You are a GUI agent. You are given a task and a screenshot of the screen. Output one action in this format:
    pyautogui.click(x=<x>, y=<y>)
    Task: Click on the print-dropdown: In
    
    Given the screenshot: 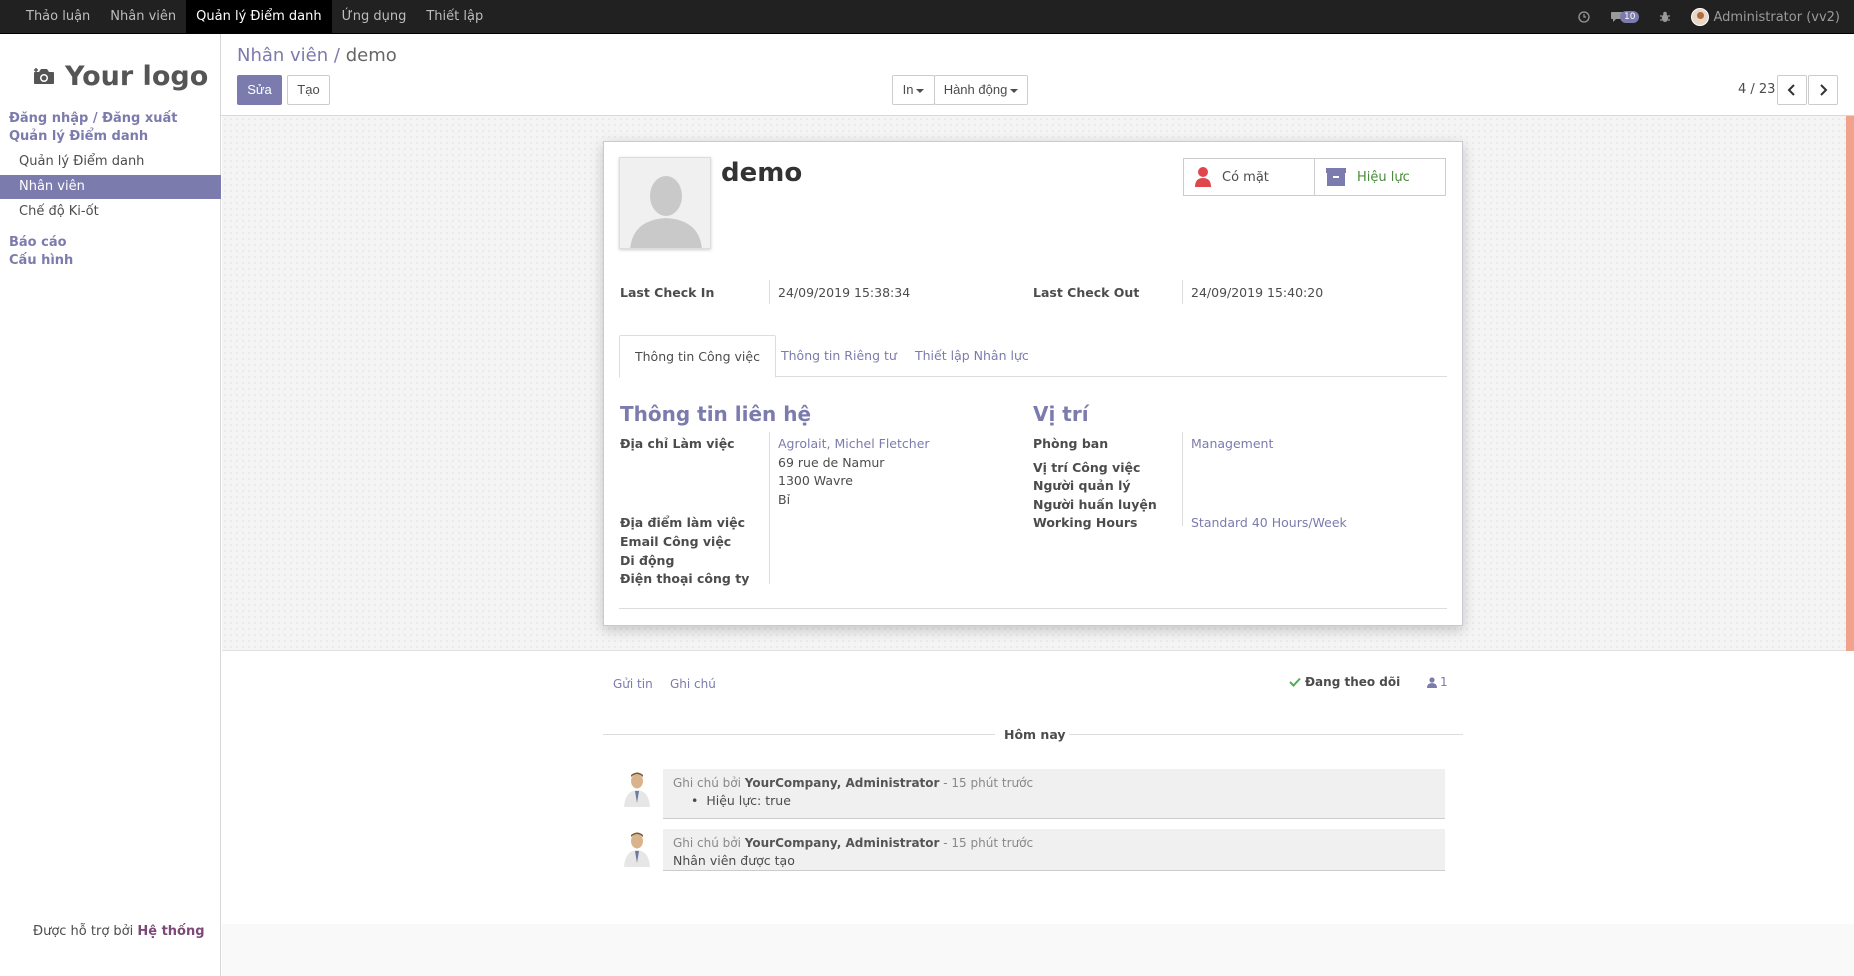 What is the action you would take?
    pyautogui.click(x=913, y=90)
    